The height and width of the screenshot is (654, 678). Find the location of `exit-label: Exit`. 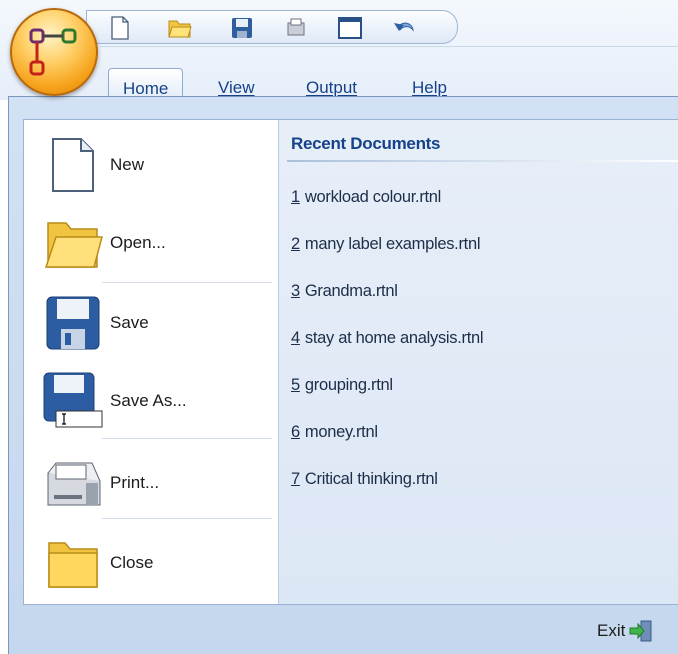

exit-label: Exit is located at coordinates (611, 630).